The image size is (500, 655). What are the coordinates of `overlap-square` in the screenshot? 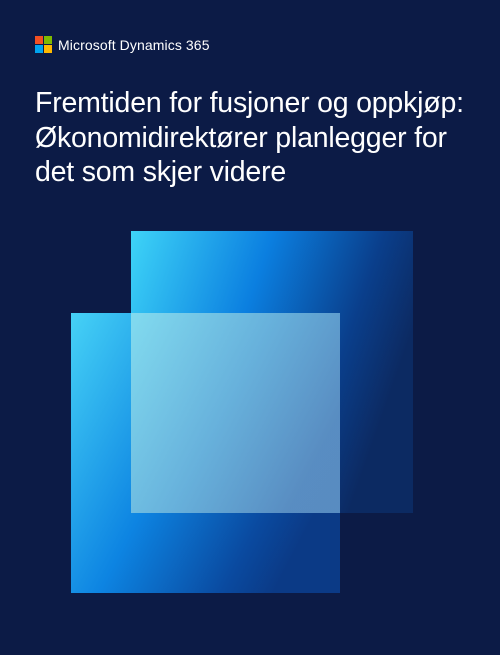 It's located at (235, 413).